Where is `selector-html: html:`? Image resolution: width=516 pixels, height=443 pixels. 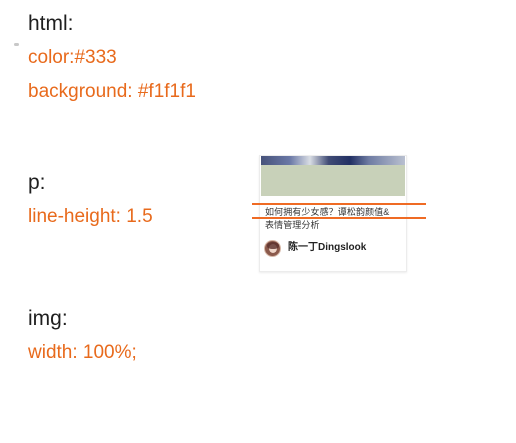 selector-html: html: is located at coordinates (51, 23).